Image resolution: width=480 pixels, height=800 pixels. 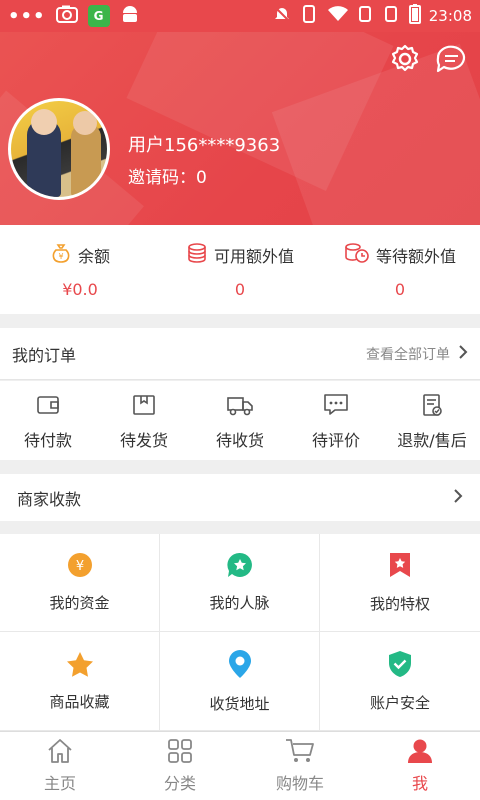 What do you see at coordinates (143, 440) in the screenshot?
I see `order-pending-shipment-label: 待发货` at bounding box center [143, 440].